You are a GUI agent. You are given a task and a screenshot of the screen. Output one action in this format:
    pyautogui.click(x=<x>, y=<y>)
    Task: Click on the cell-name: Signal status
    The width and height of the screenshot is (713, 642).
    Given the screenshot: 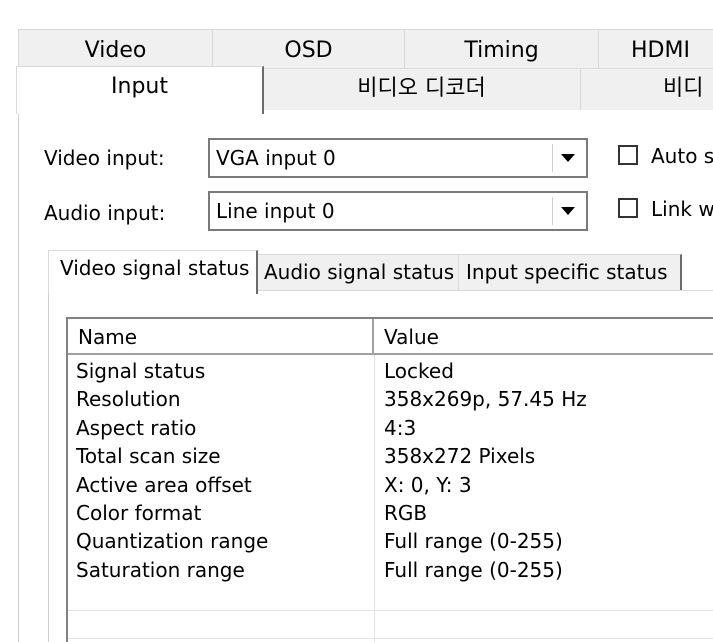 What is the action you would take?
    pyautogui.click(x=141, y=371)
    